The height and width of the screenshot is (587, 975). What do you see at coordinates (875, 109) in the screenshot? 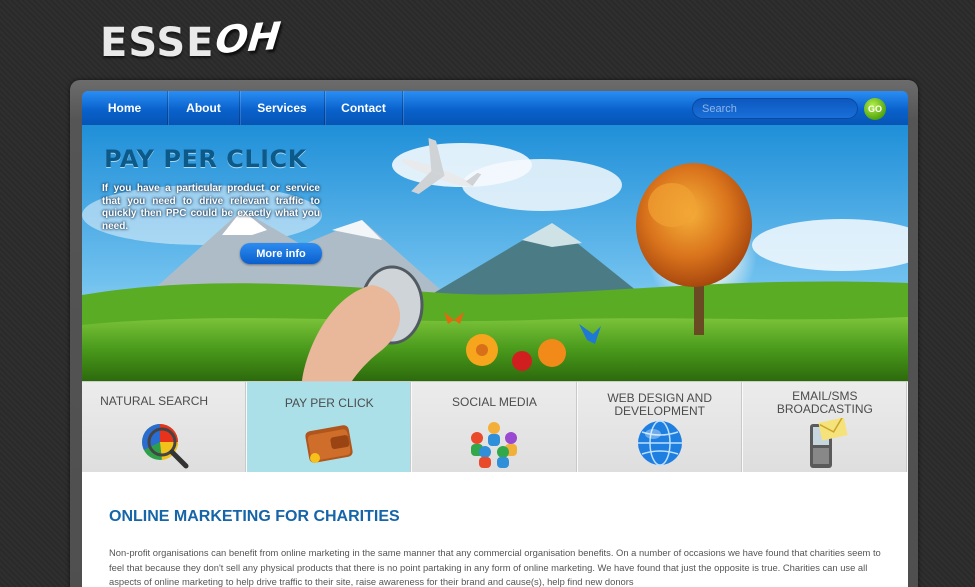
I see `search-go-button: GO` at bounding box center [875, 109].